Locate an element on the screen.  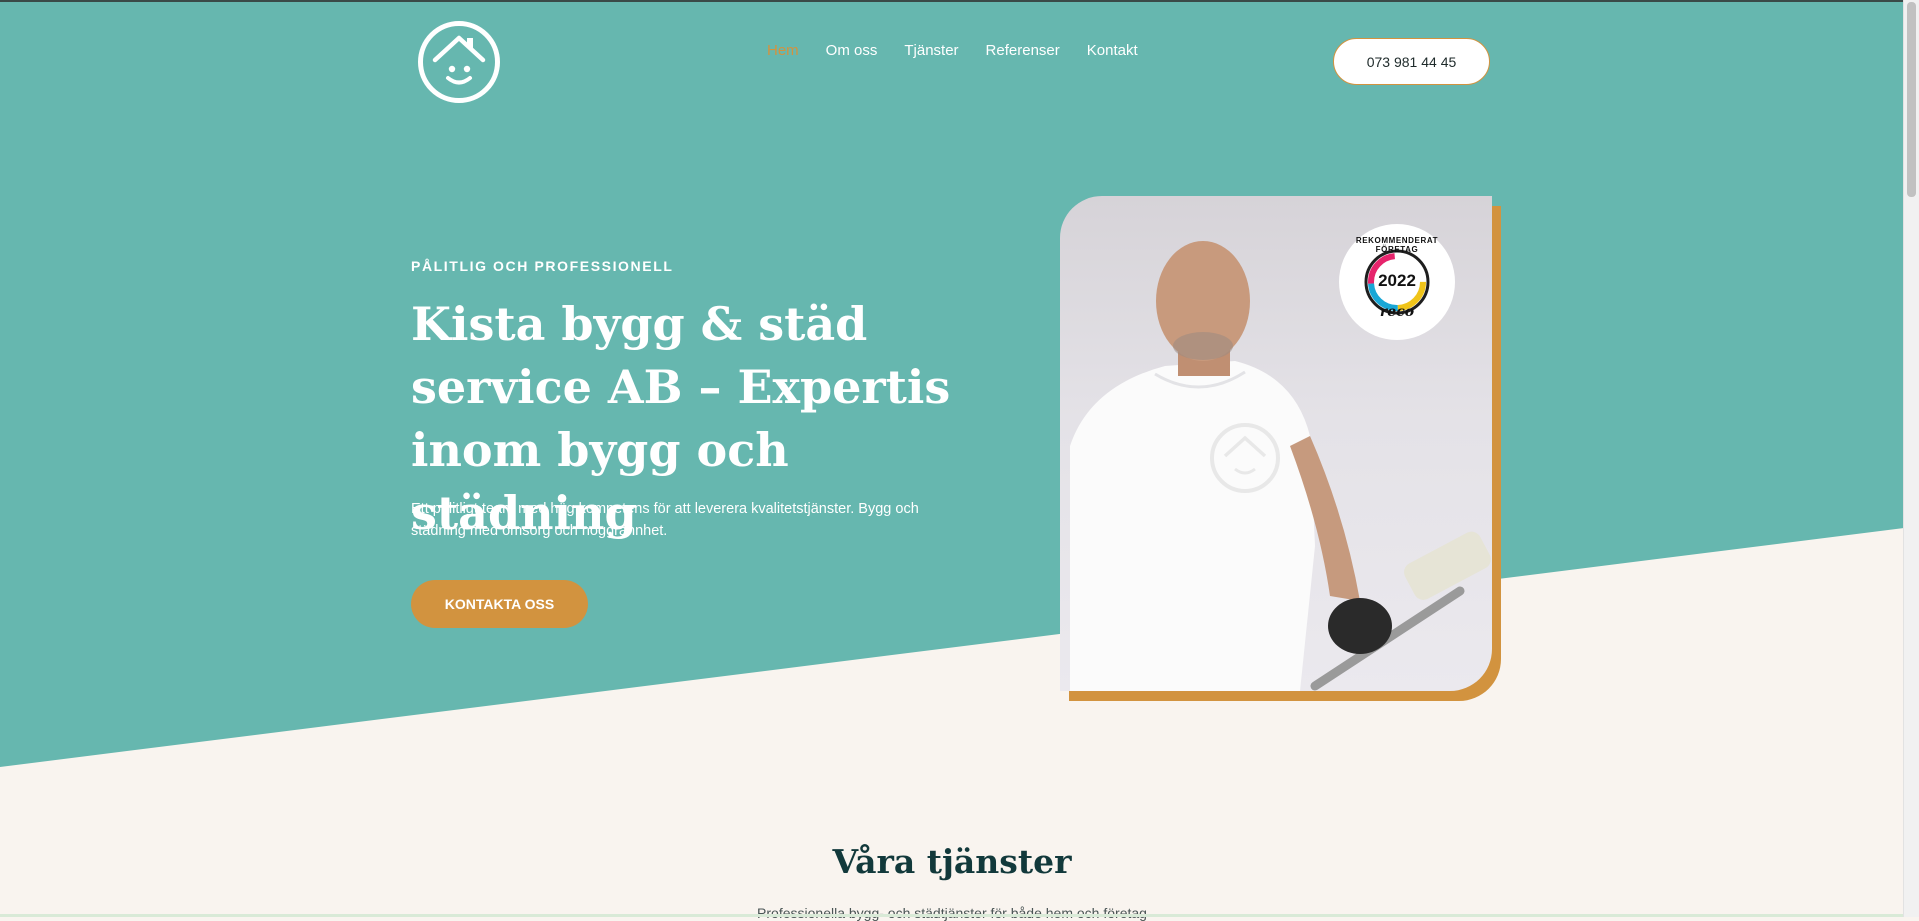
badge-top-text: REKOMMENDERAT FÖRETAG is located at coordinates (1397, 245).